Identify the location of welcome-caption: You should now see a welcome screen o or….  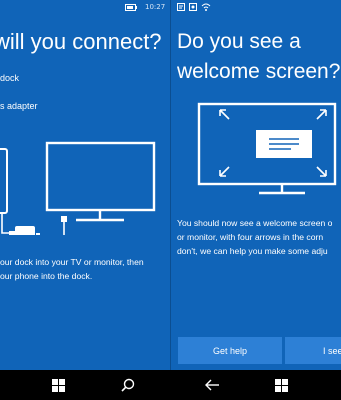
(259, 237).